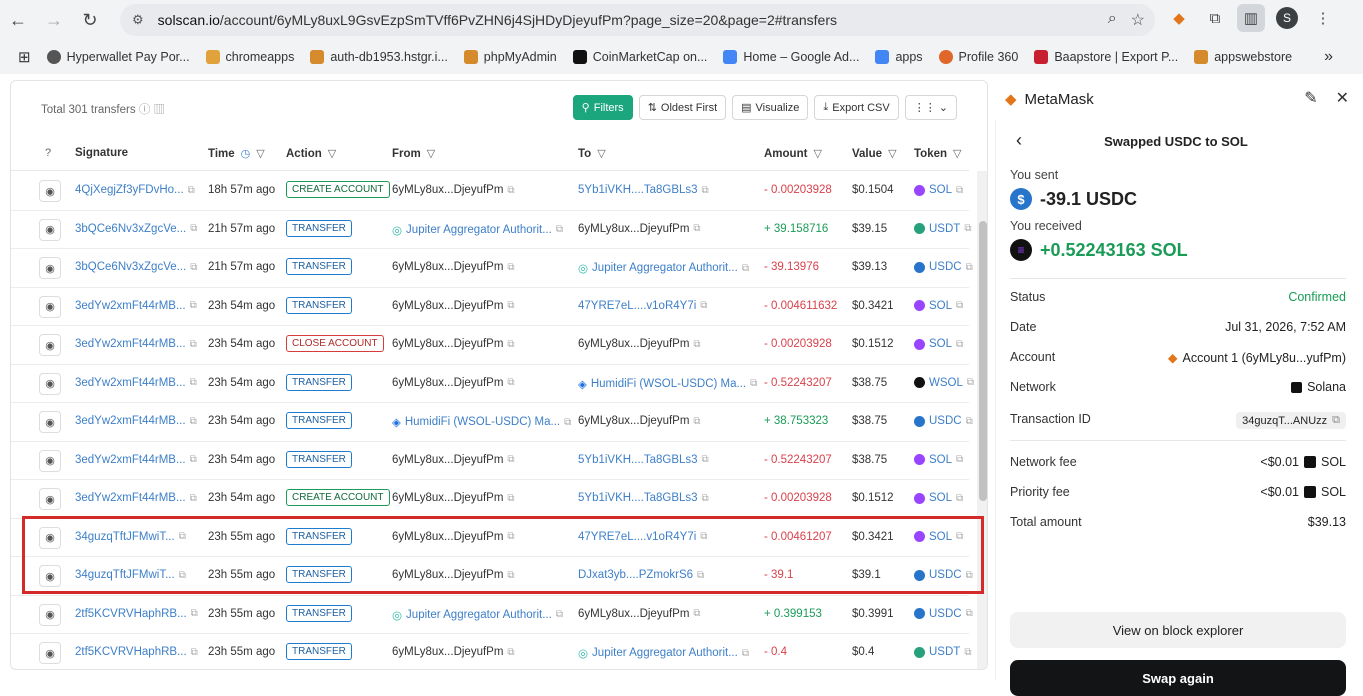 The width and height of the screenshot is (1363, 696). Describe the element at coordinates (138, 20) in the screenshot. I see `site-info-icon: ⚙` at that location.